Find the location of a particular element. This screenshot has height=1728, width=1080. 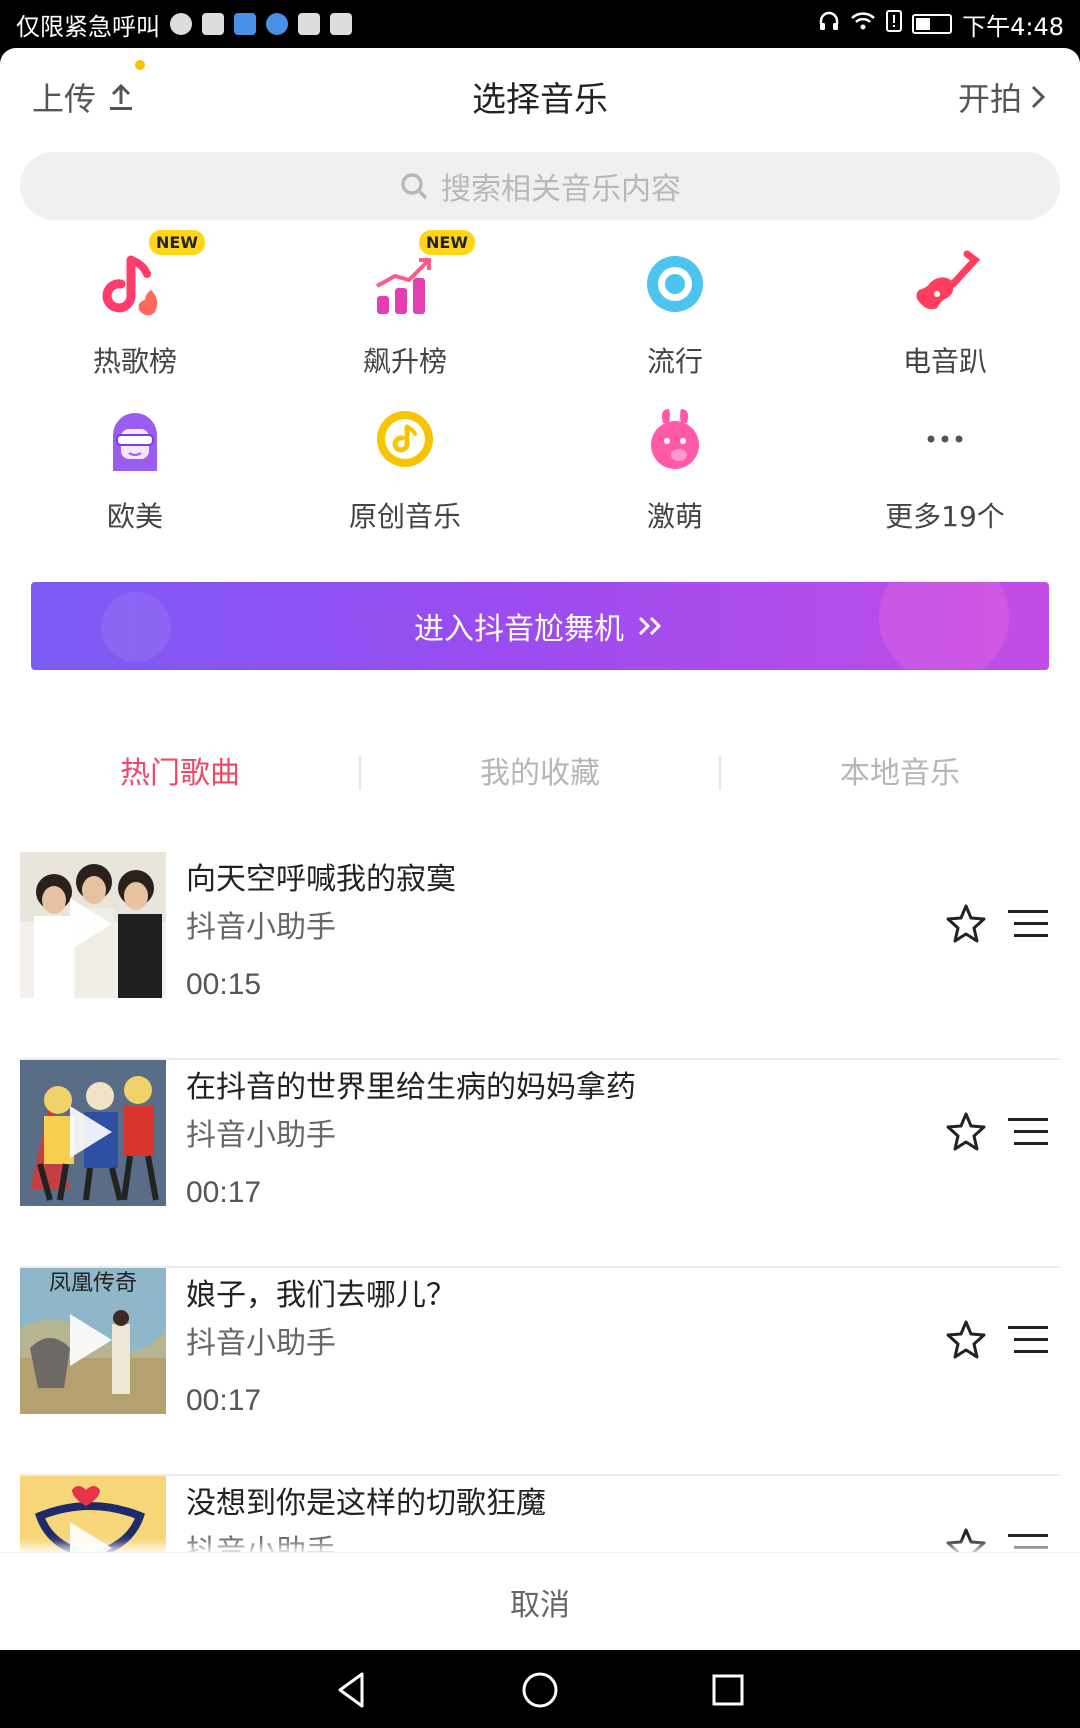

category-western: 欧美 is located at coordinates (135, 468).